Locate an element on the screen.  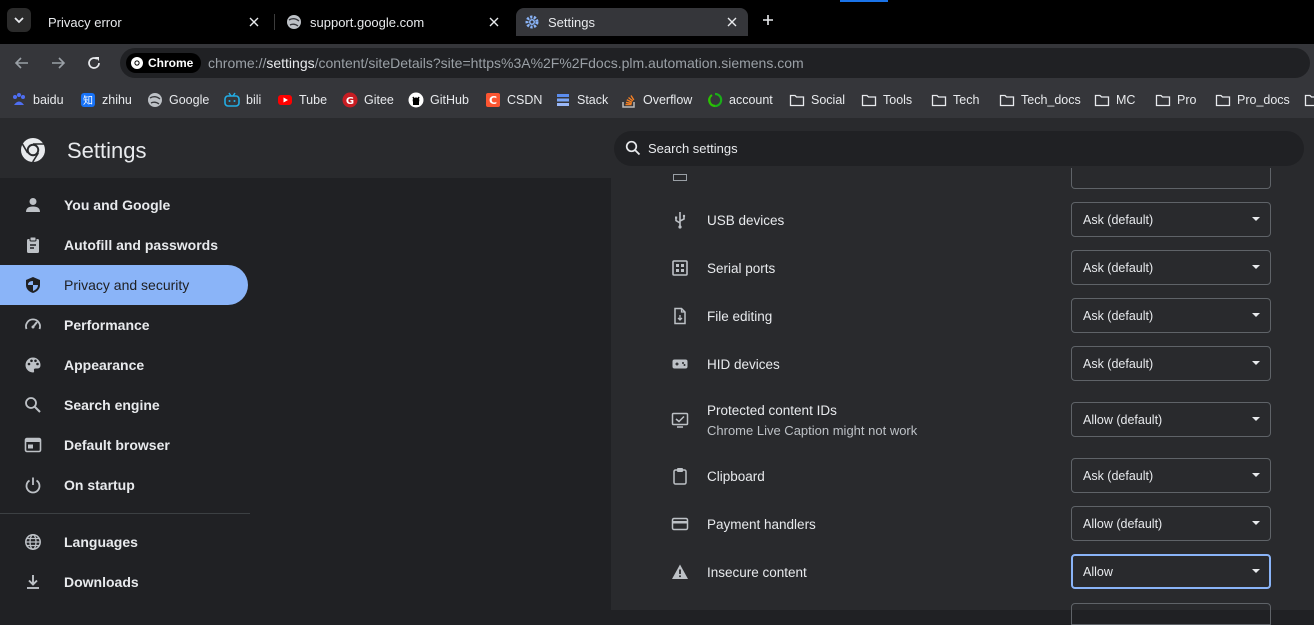
url-scheme: chrome:// is located at coordinates (237, 63).